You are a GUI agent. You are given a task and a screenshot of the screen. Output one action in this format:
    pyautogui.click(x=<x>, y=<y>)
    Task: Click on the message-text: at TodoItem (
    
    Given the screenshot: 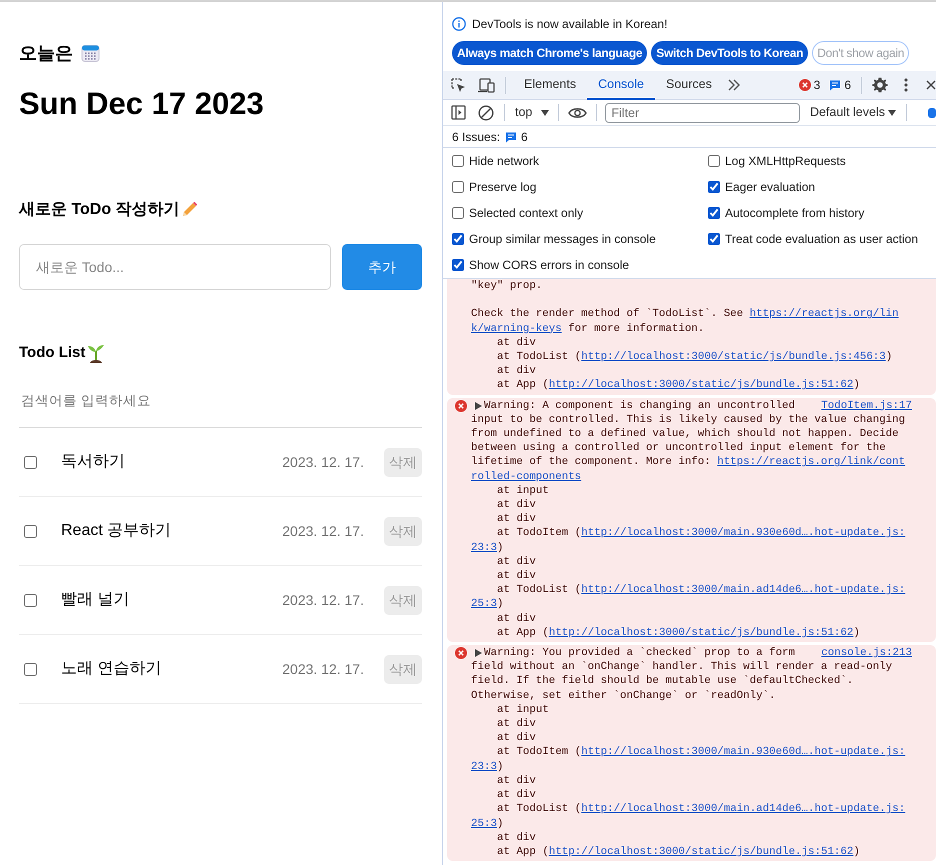 What is the action you would take?
    pyautogui.click(x=539, y=533)
    